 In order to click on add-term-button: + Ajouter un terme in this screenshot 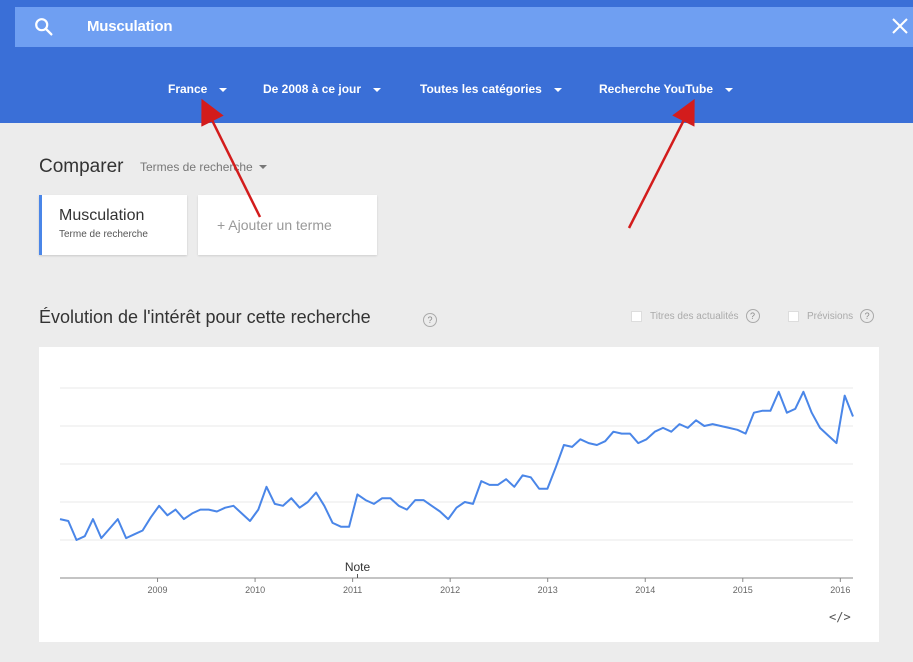, I will do `click(287, 225)`.